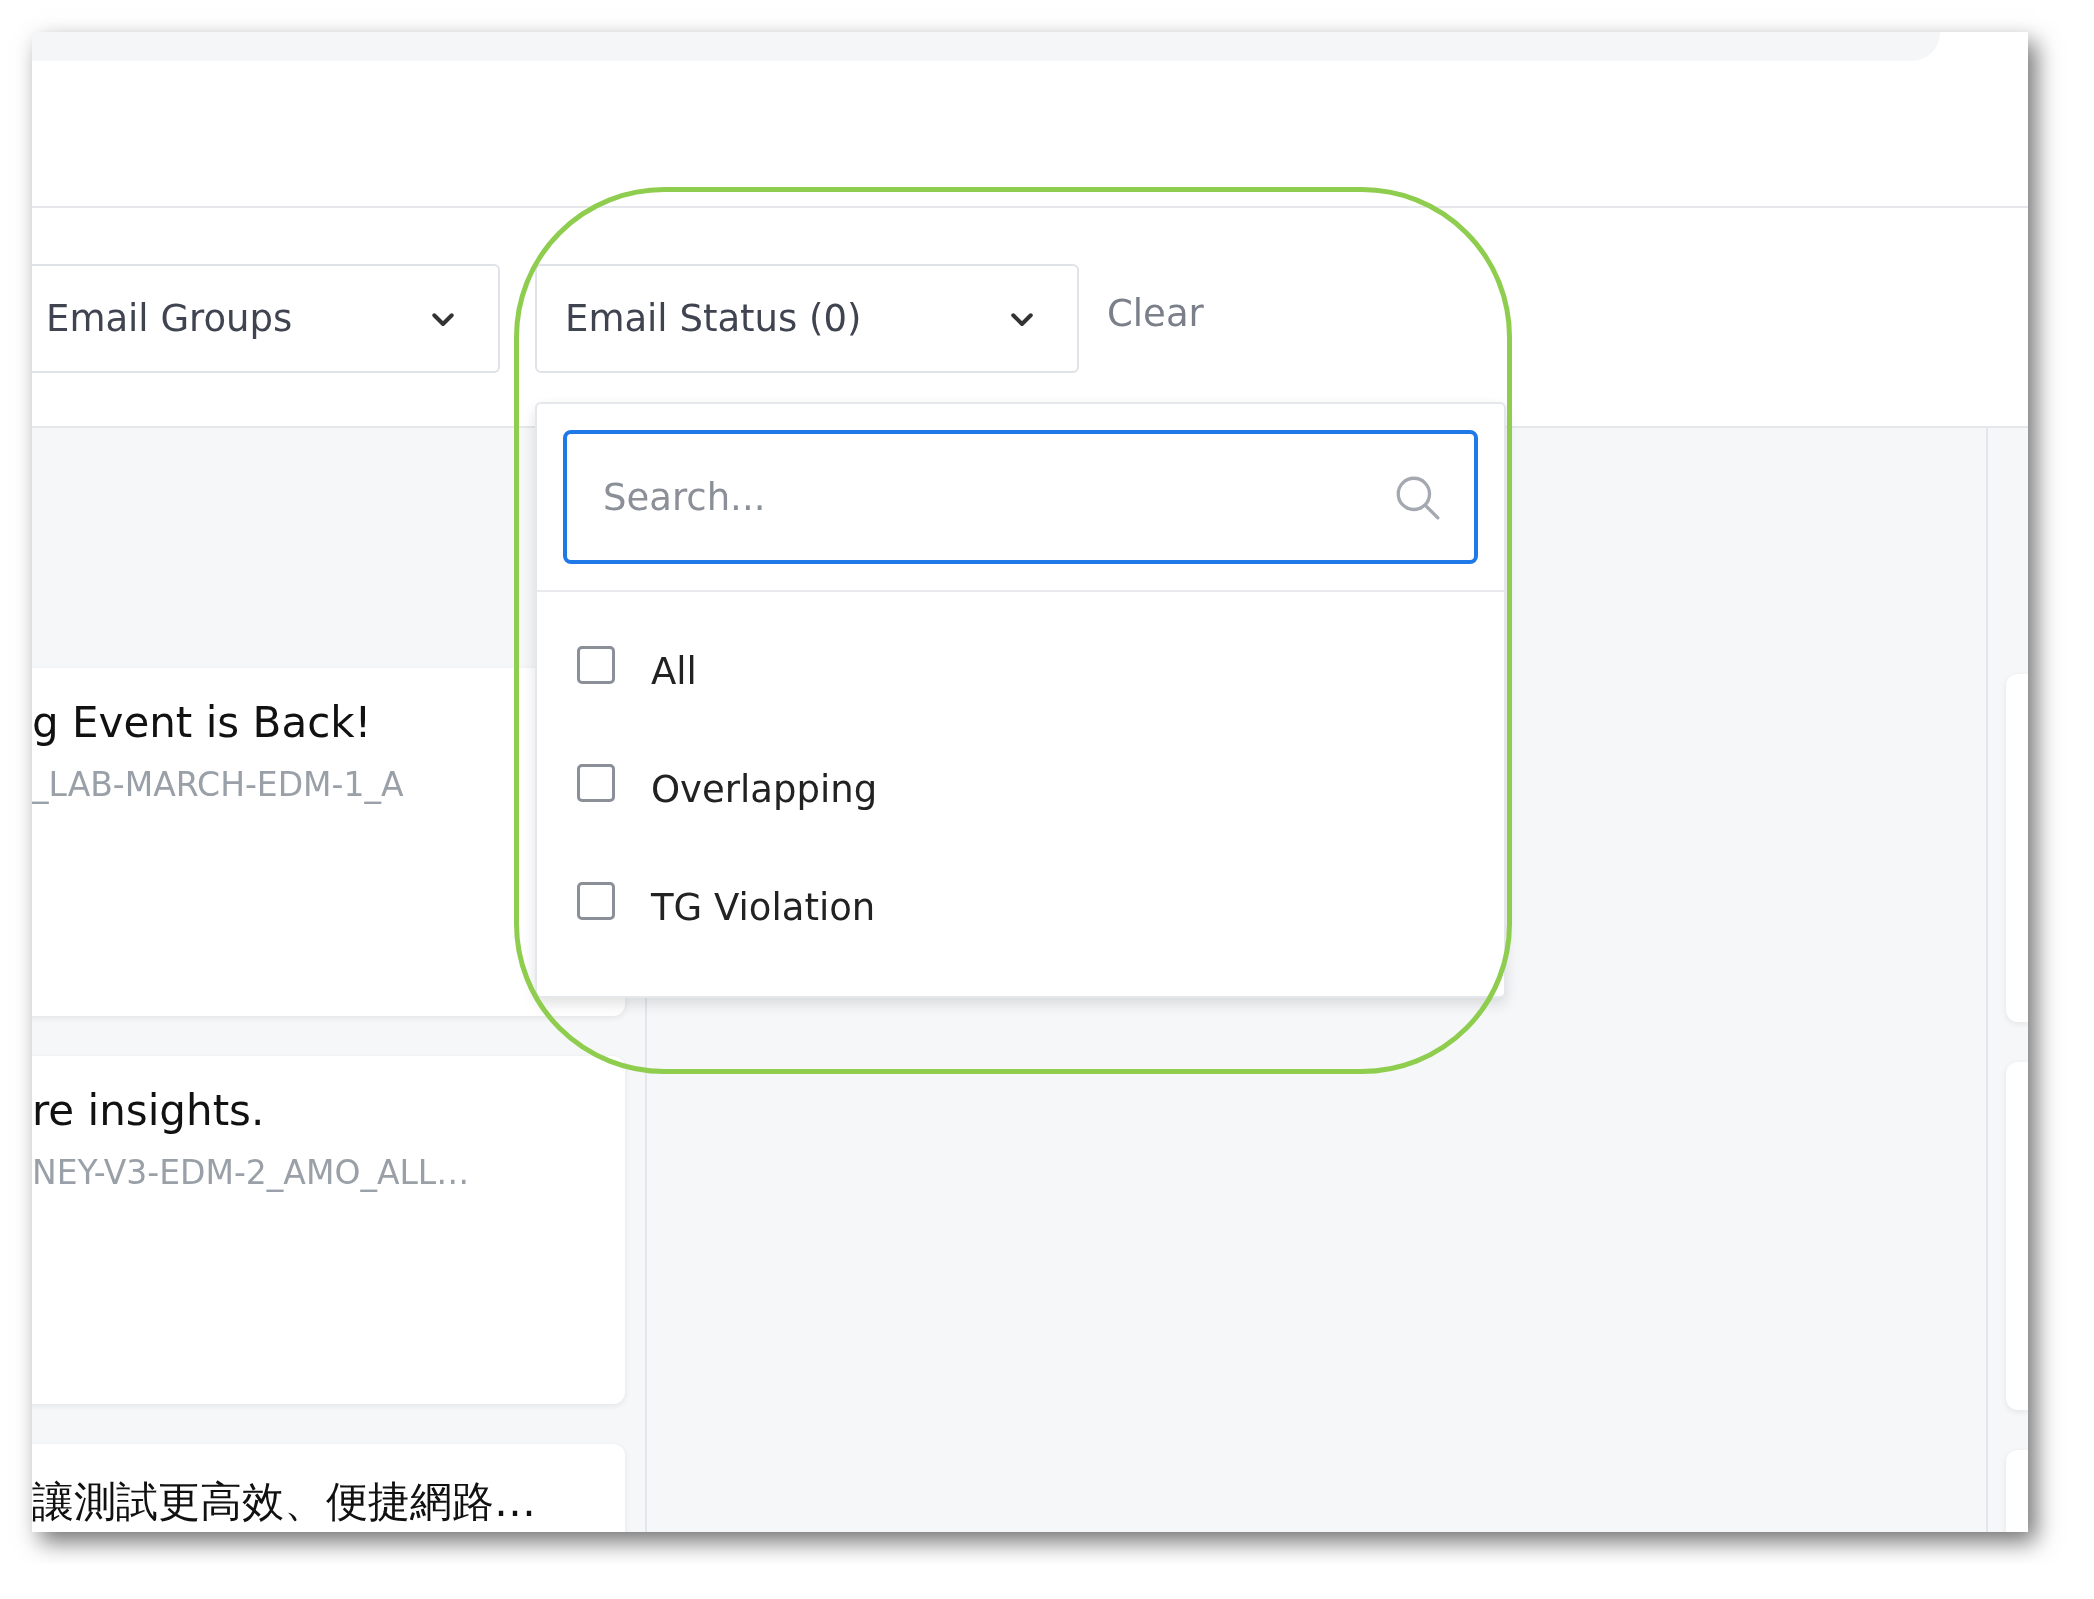 The image size is (2094, 1599). What do you see at coordinates (1155, 313) in the screenshot?
I see `clear-link: Clear` at bounding box center [1155, 313].